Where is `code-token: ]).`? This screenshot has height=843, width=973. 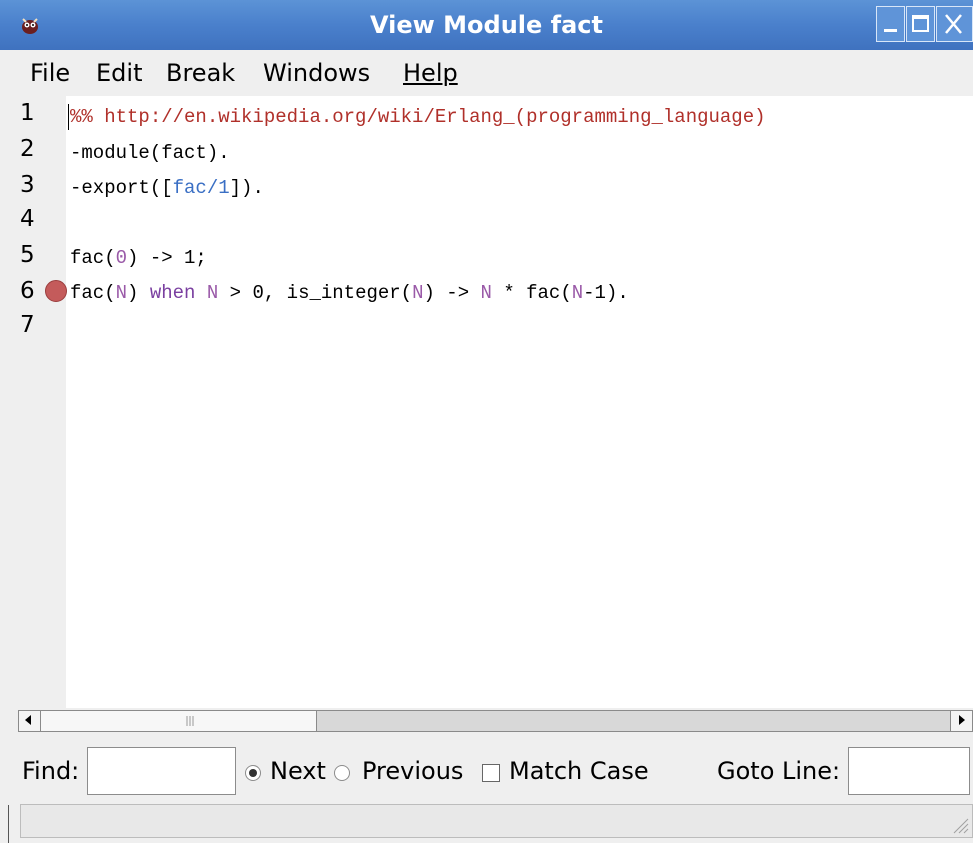
code-token: ]). is located at coordinates (246, 188).